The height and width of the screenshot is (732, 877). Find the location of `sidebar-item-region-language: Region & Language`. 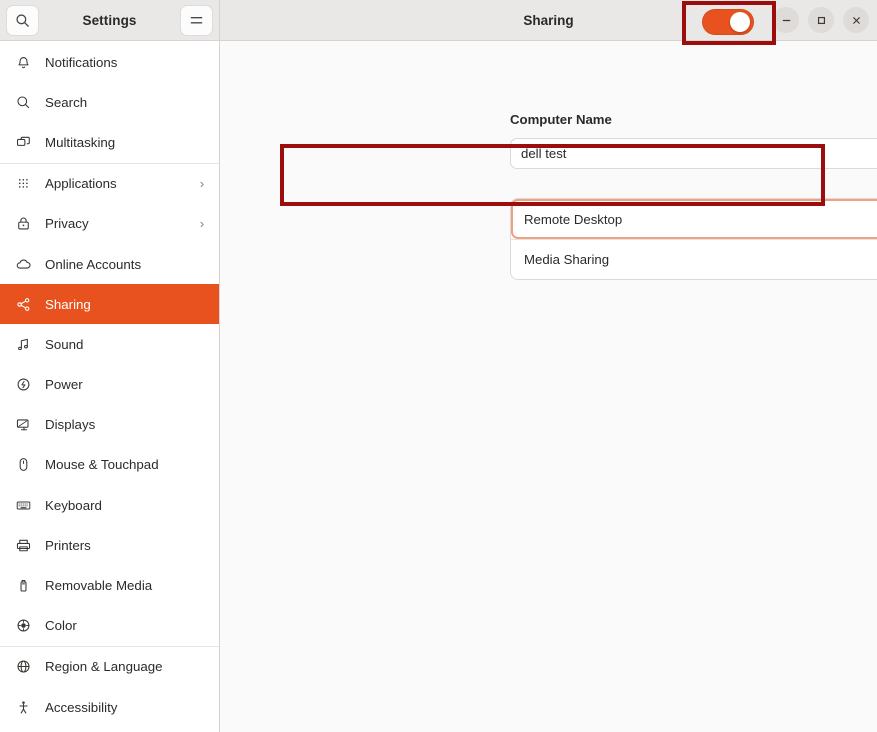

sidebar-item-region-language: Region & Language is located at coordinates (109, 667).